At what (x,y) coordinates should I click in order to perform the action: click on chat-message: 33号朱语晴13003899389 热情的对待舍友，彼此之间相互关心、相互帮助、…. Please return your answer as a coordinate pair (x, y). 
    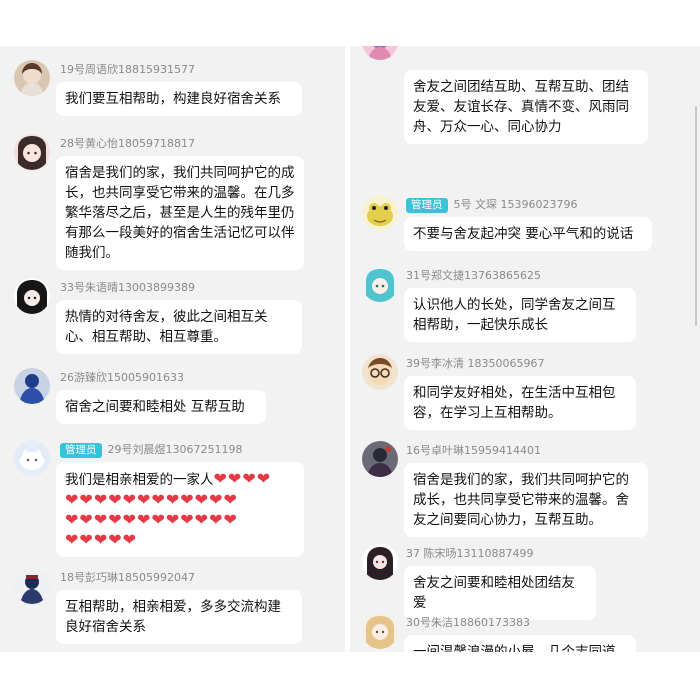
    Looking at the image, I should click on (172, 328).